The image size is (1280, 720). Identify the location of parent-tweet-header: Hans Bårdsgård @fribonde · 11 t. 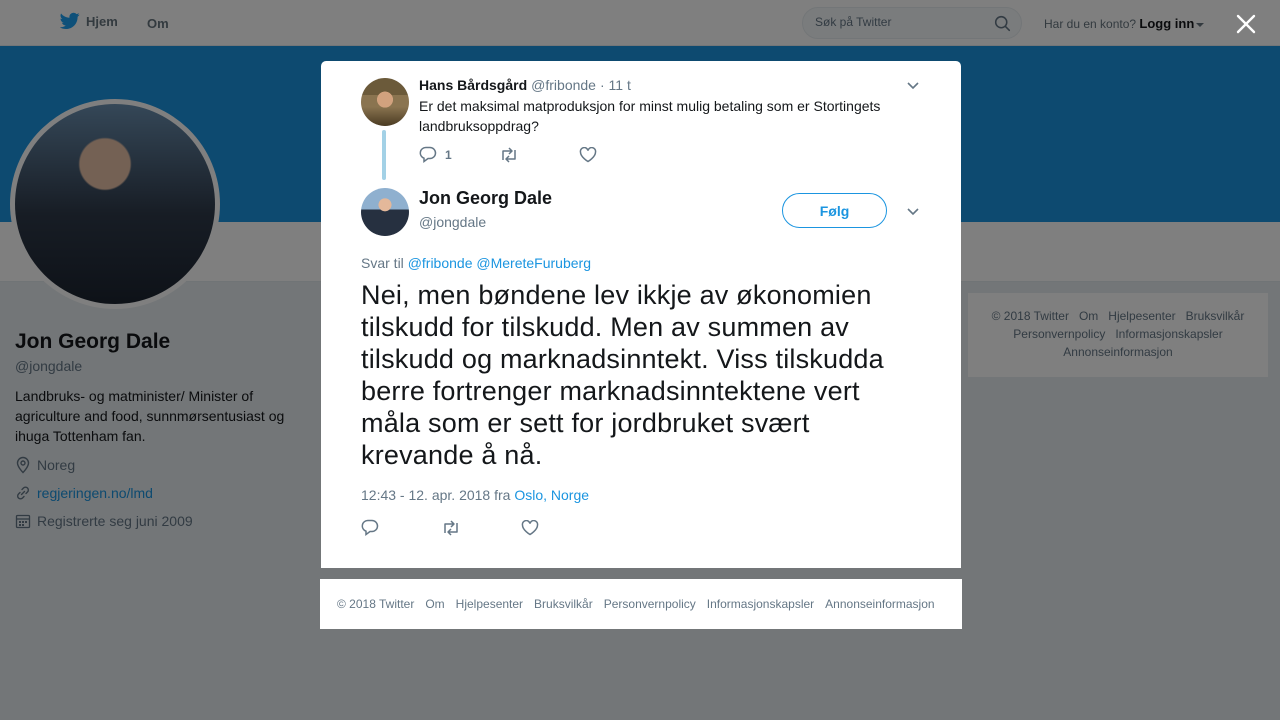
(525, 85).